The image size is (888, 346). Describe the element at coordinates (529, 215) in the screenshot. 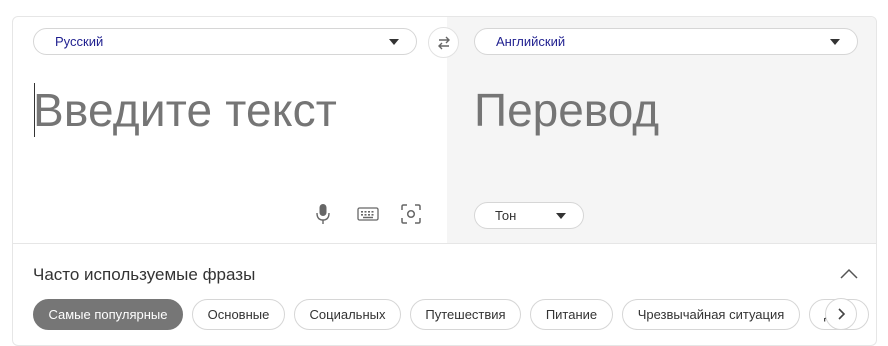

I see `tone-select: Тон` at that location.